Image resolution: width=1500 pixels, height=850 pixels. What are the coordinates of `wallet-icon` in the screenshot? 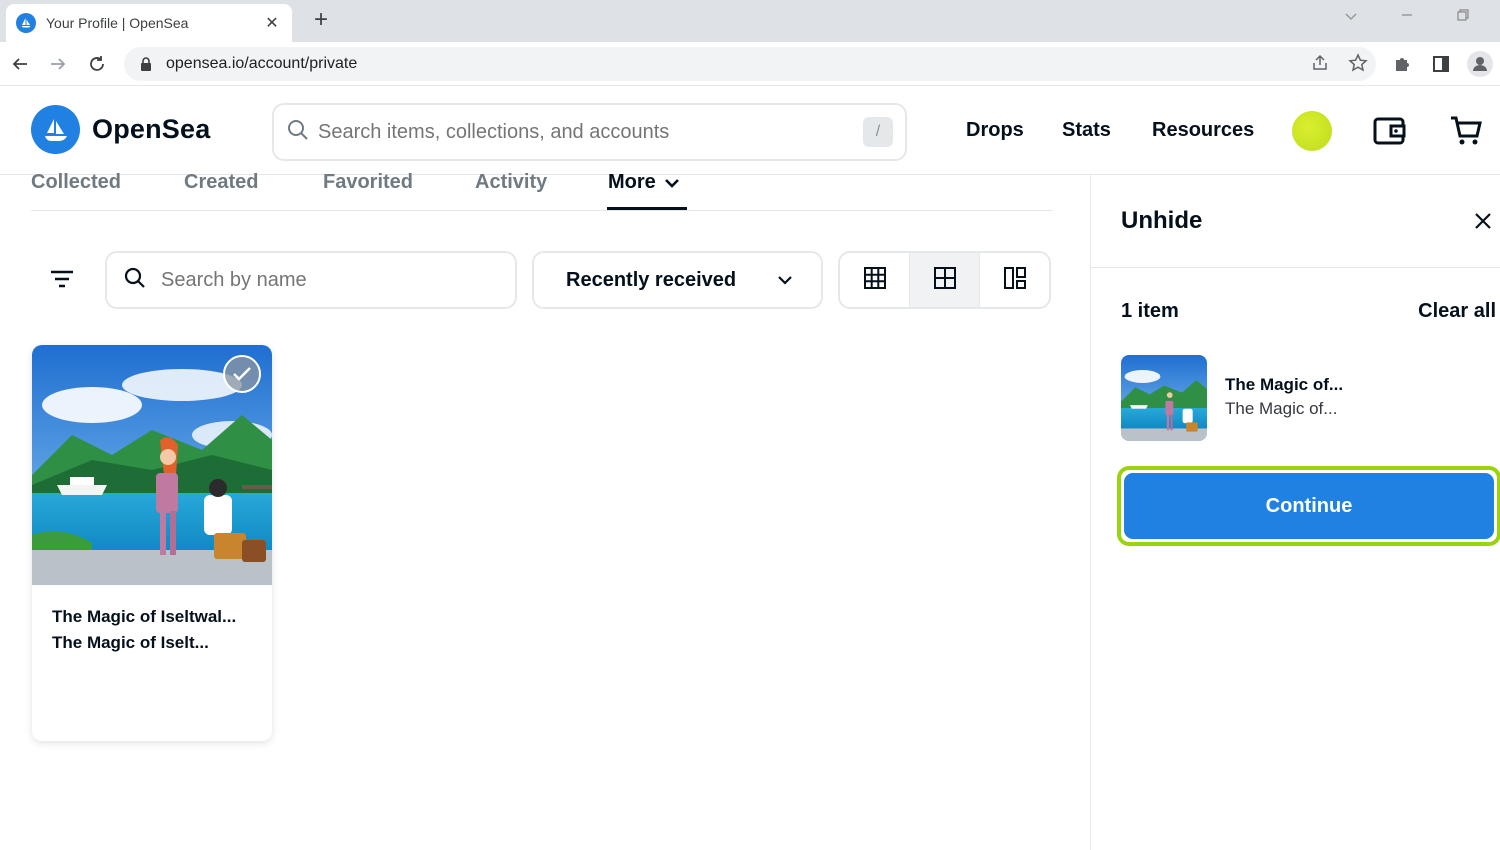 It's located at (1390, 131).